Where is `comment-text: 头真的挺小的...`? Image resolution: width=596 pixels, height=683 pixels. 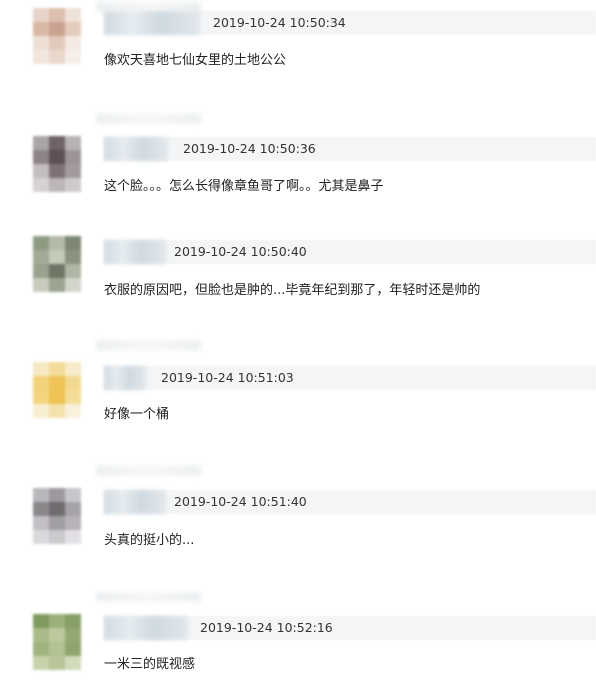 comment-text: 头真的挺小的... is located at coordinates (149, 540).